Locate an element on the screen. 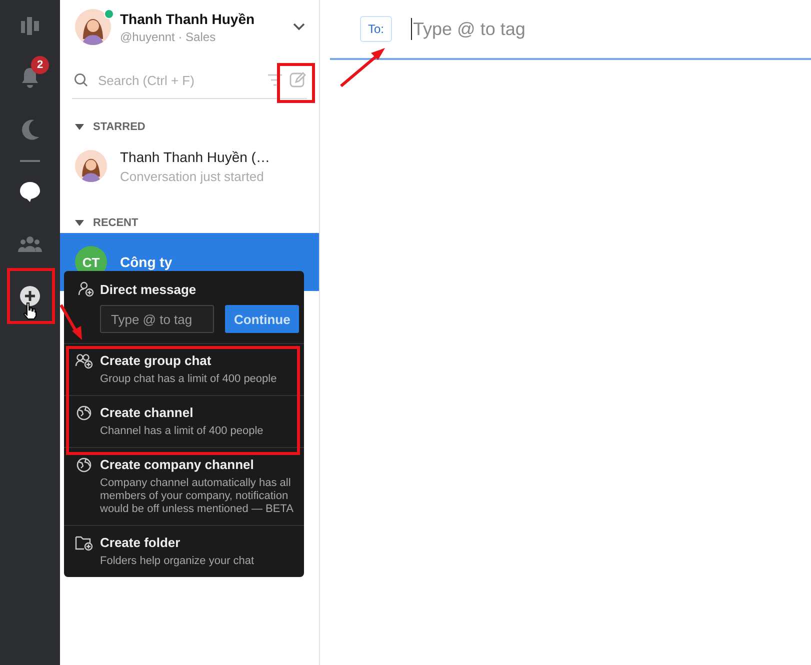  menu-item: Create folder Folders help organize your chat is located at coordinates (184, 551).